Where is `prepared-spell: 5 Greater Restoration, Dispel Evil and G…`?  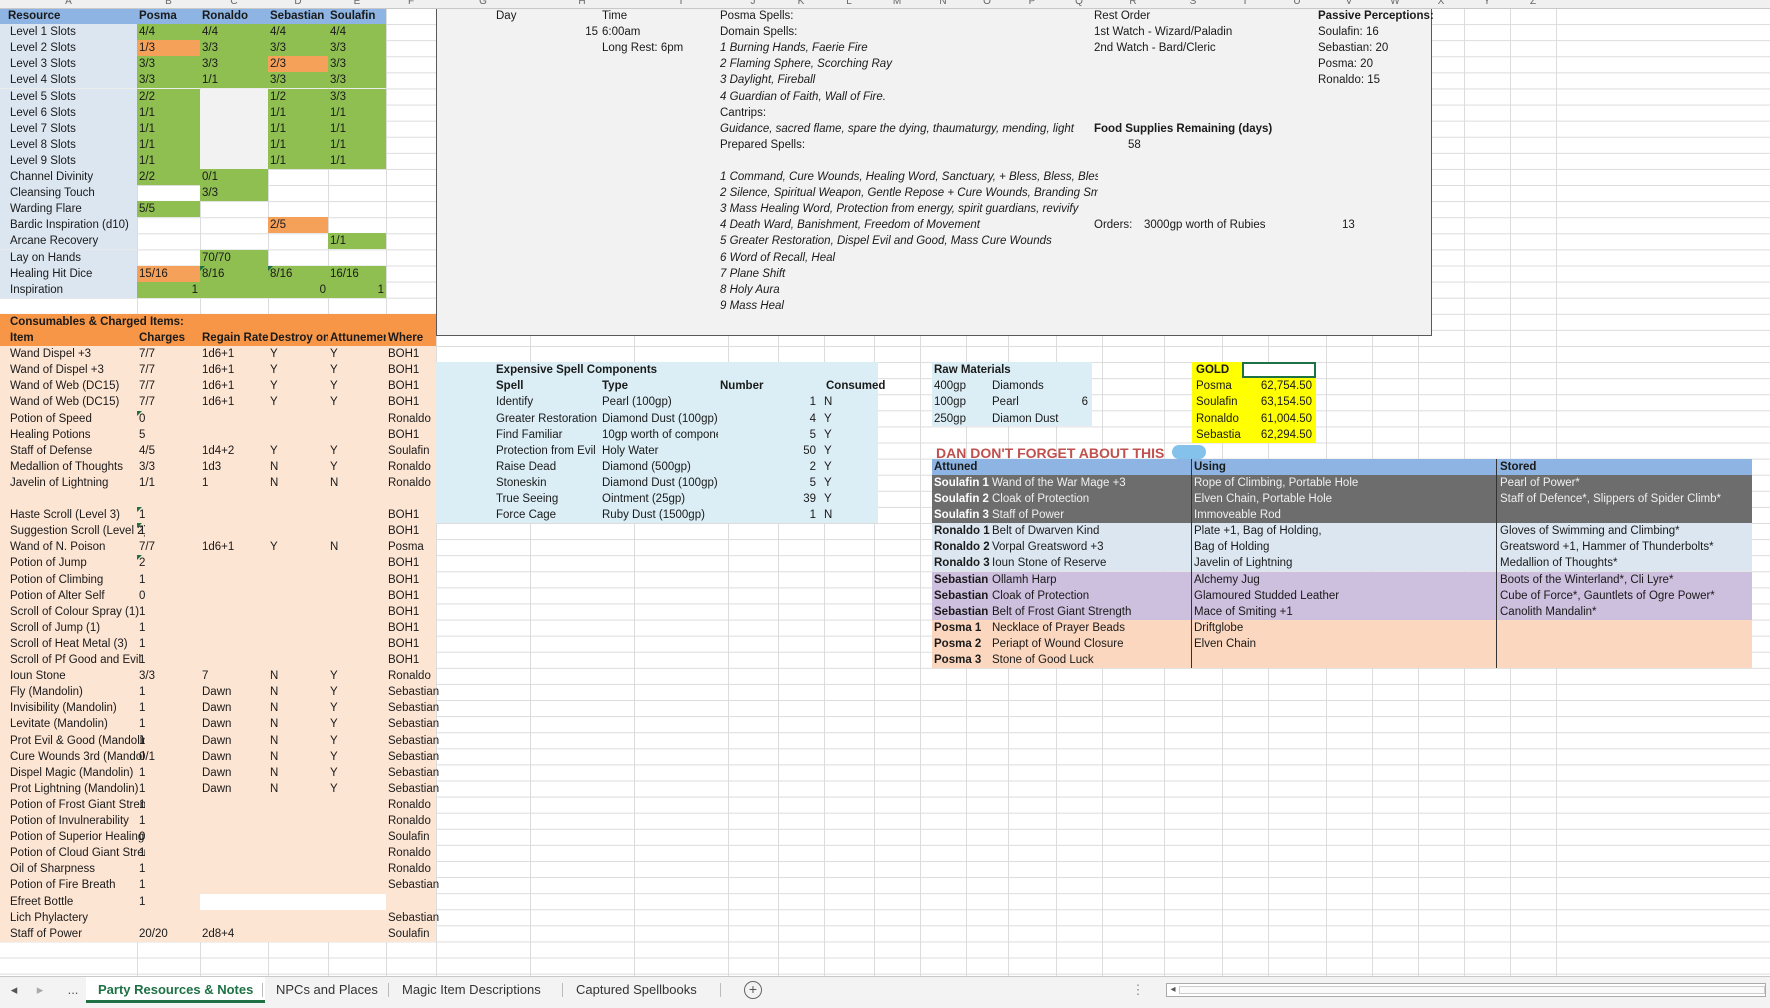 prepared-spell: 5 Greater Restoration, Dispel Evil and G… is located at coordinates (908, 241).